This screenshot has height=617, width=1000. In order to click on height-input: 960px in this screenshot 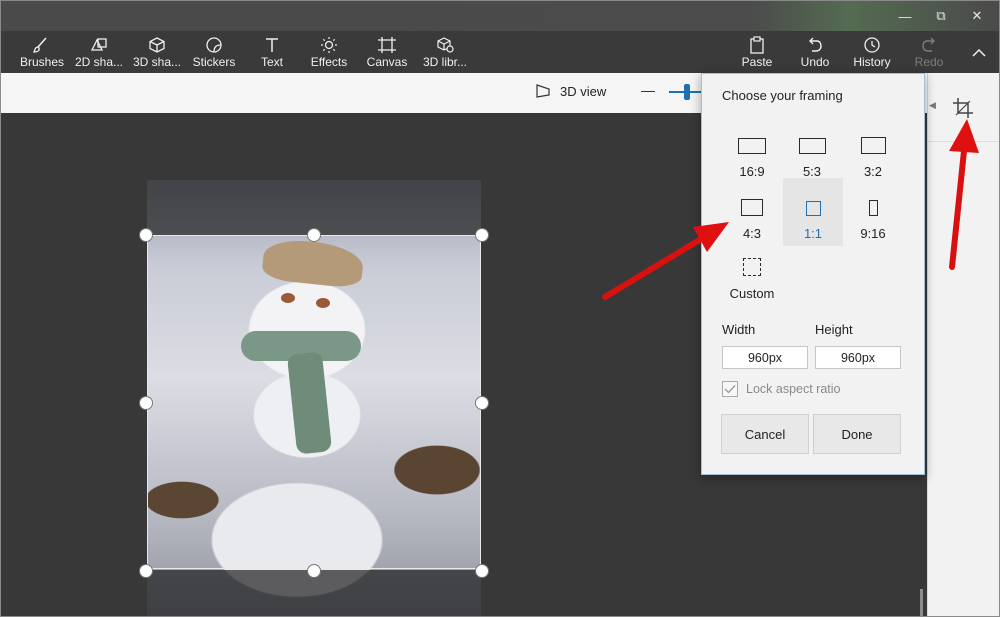, I will do `click(858, 357)`.